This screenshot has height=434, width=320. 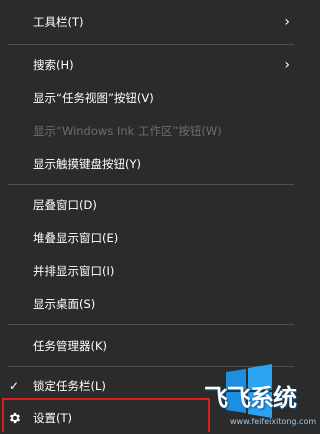 What do you see at coordinates (87, 164) in the screenshot?
I see `menu-item-label: 显示触摸键盘按钮(Y)` at bounding box center [87, 164].